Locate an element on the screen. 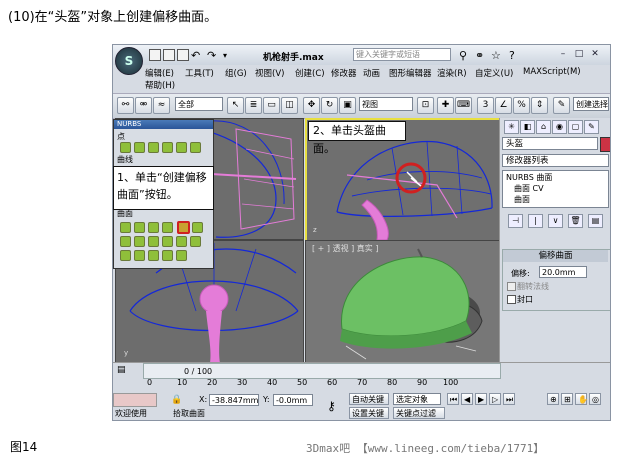 The image size is (635, 463). create-lathe-surface-icon is located at coordinates (139, 241).